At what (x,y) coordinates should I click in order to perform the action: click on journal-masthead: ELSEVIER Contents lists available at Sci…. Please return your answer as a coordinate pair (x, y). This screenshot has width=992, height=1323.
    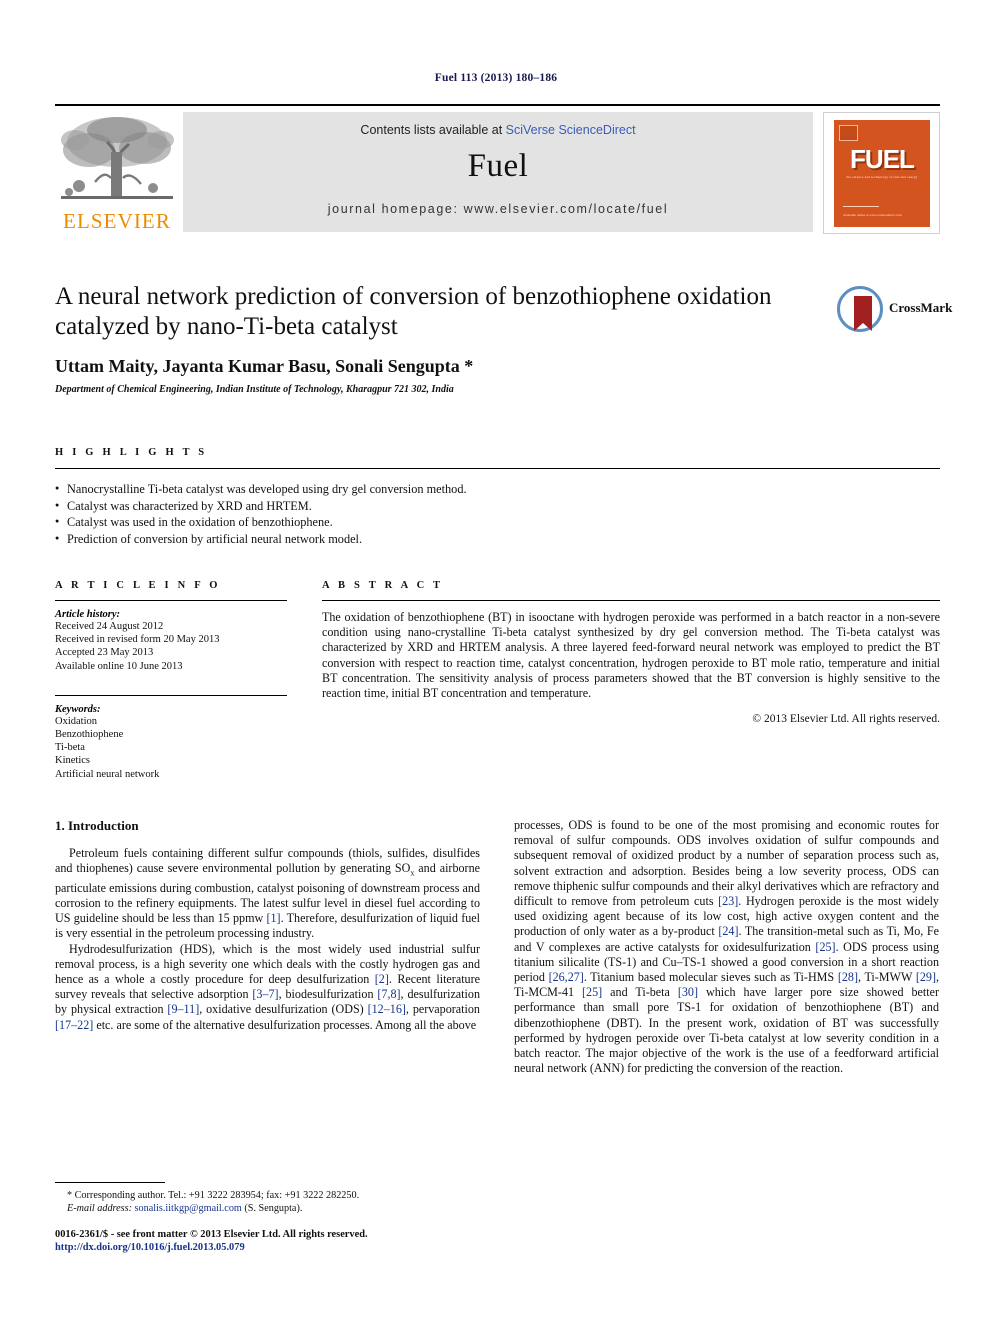
    Looking at the image, I should click on (497, 169).